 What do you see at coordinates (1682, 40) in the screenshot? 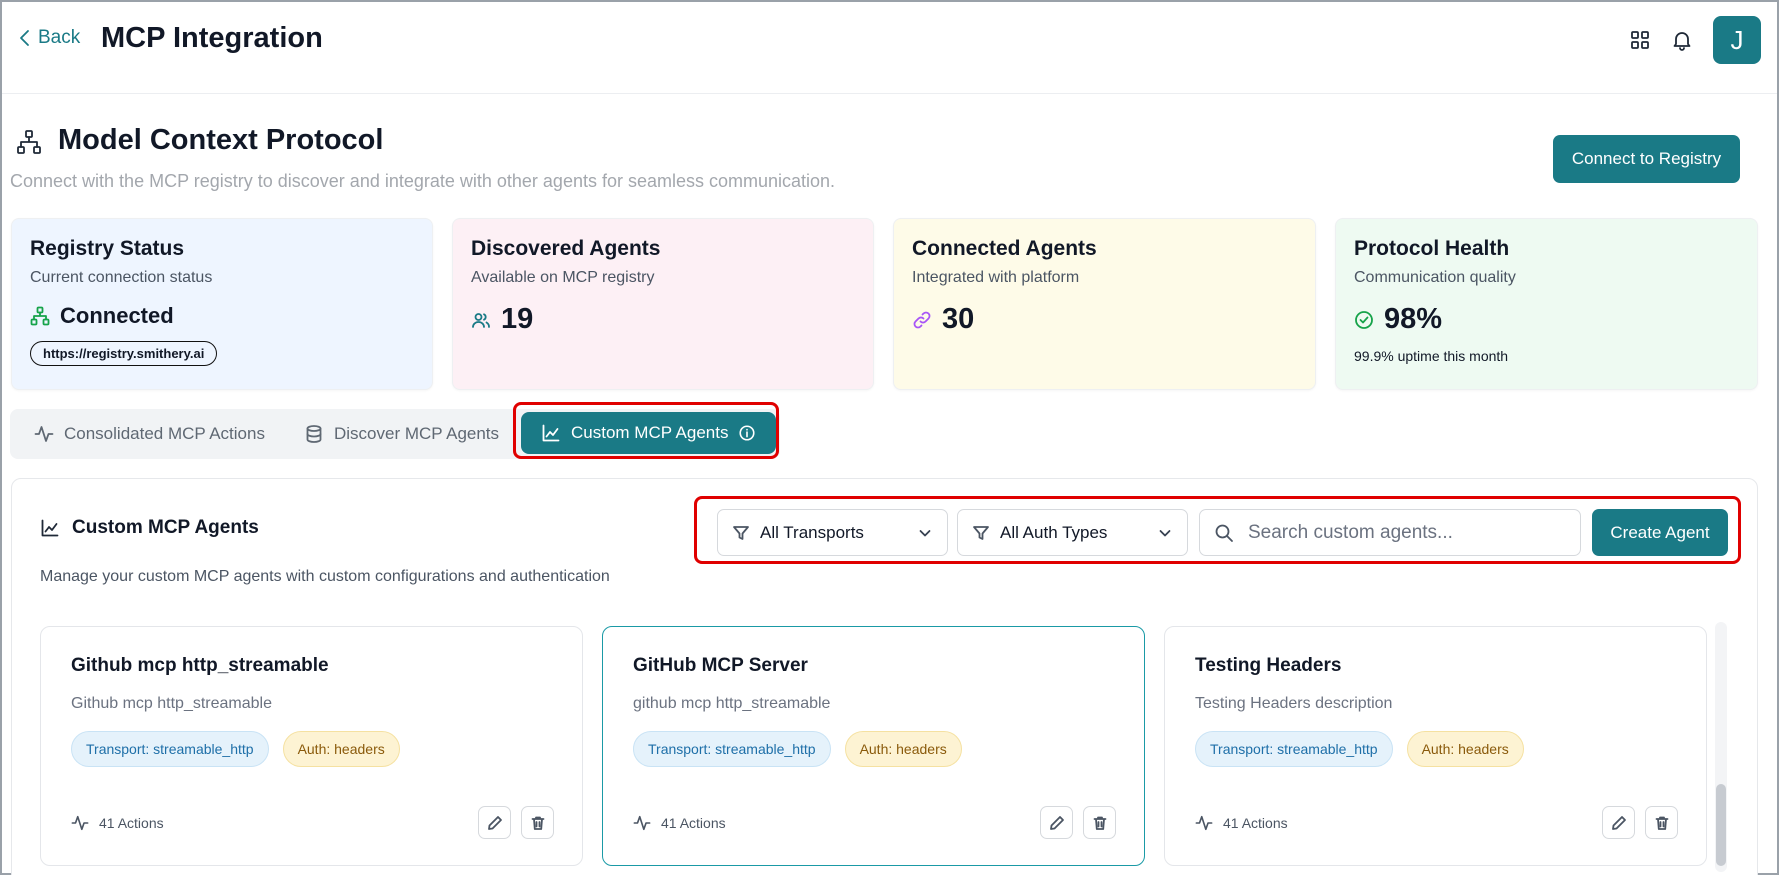
I see `bell-icon` at bounding box center [1682, 40].